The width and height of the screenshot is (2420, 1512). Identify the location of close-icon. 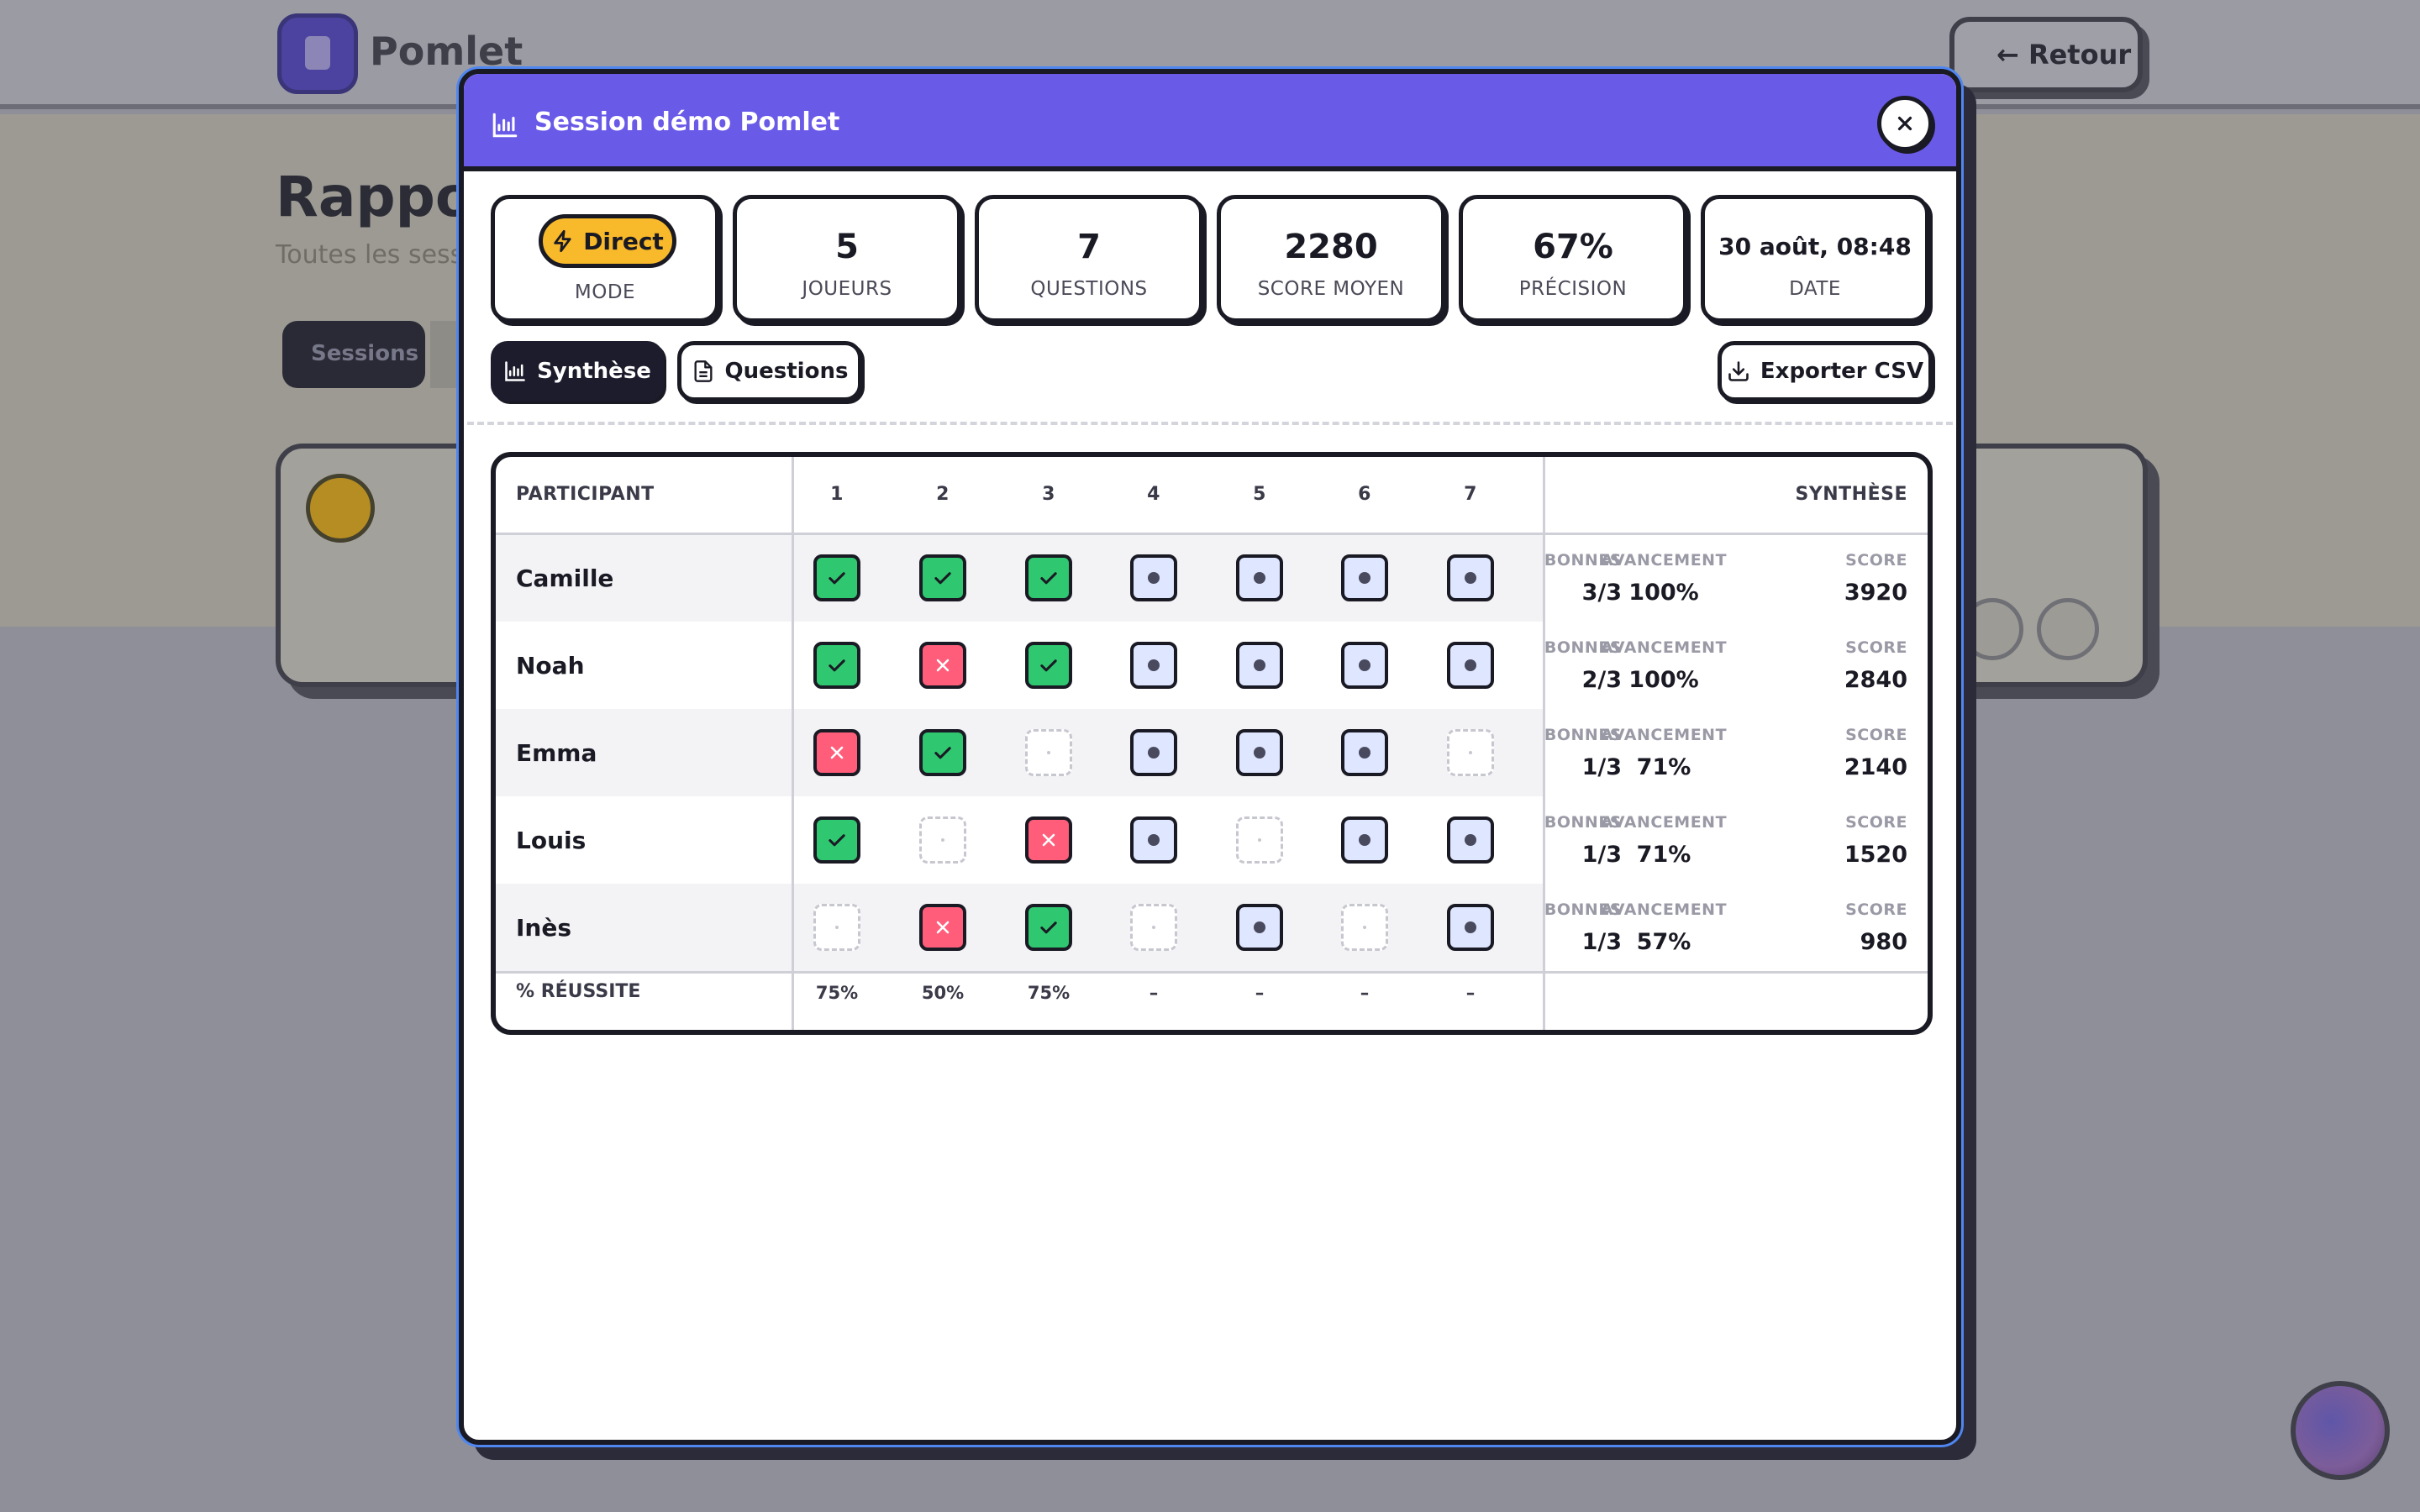
(1905, 123).